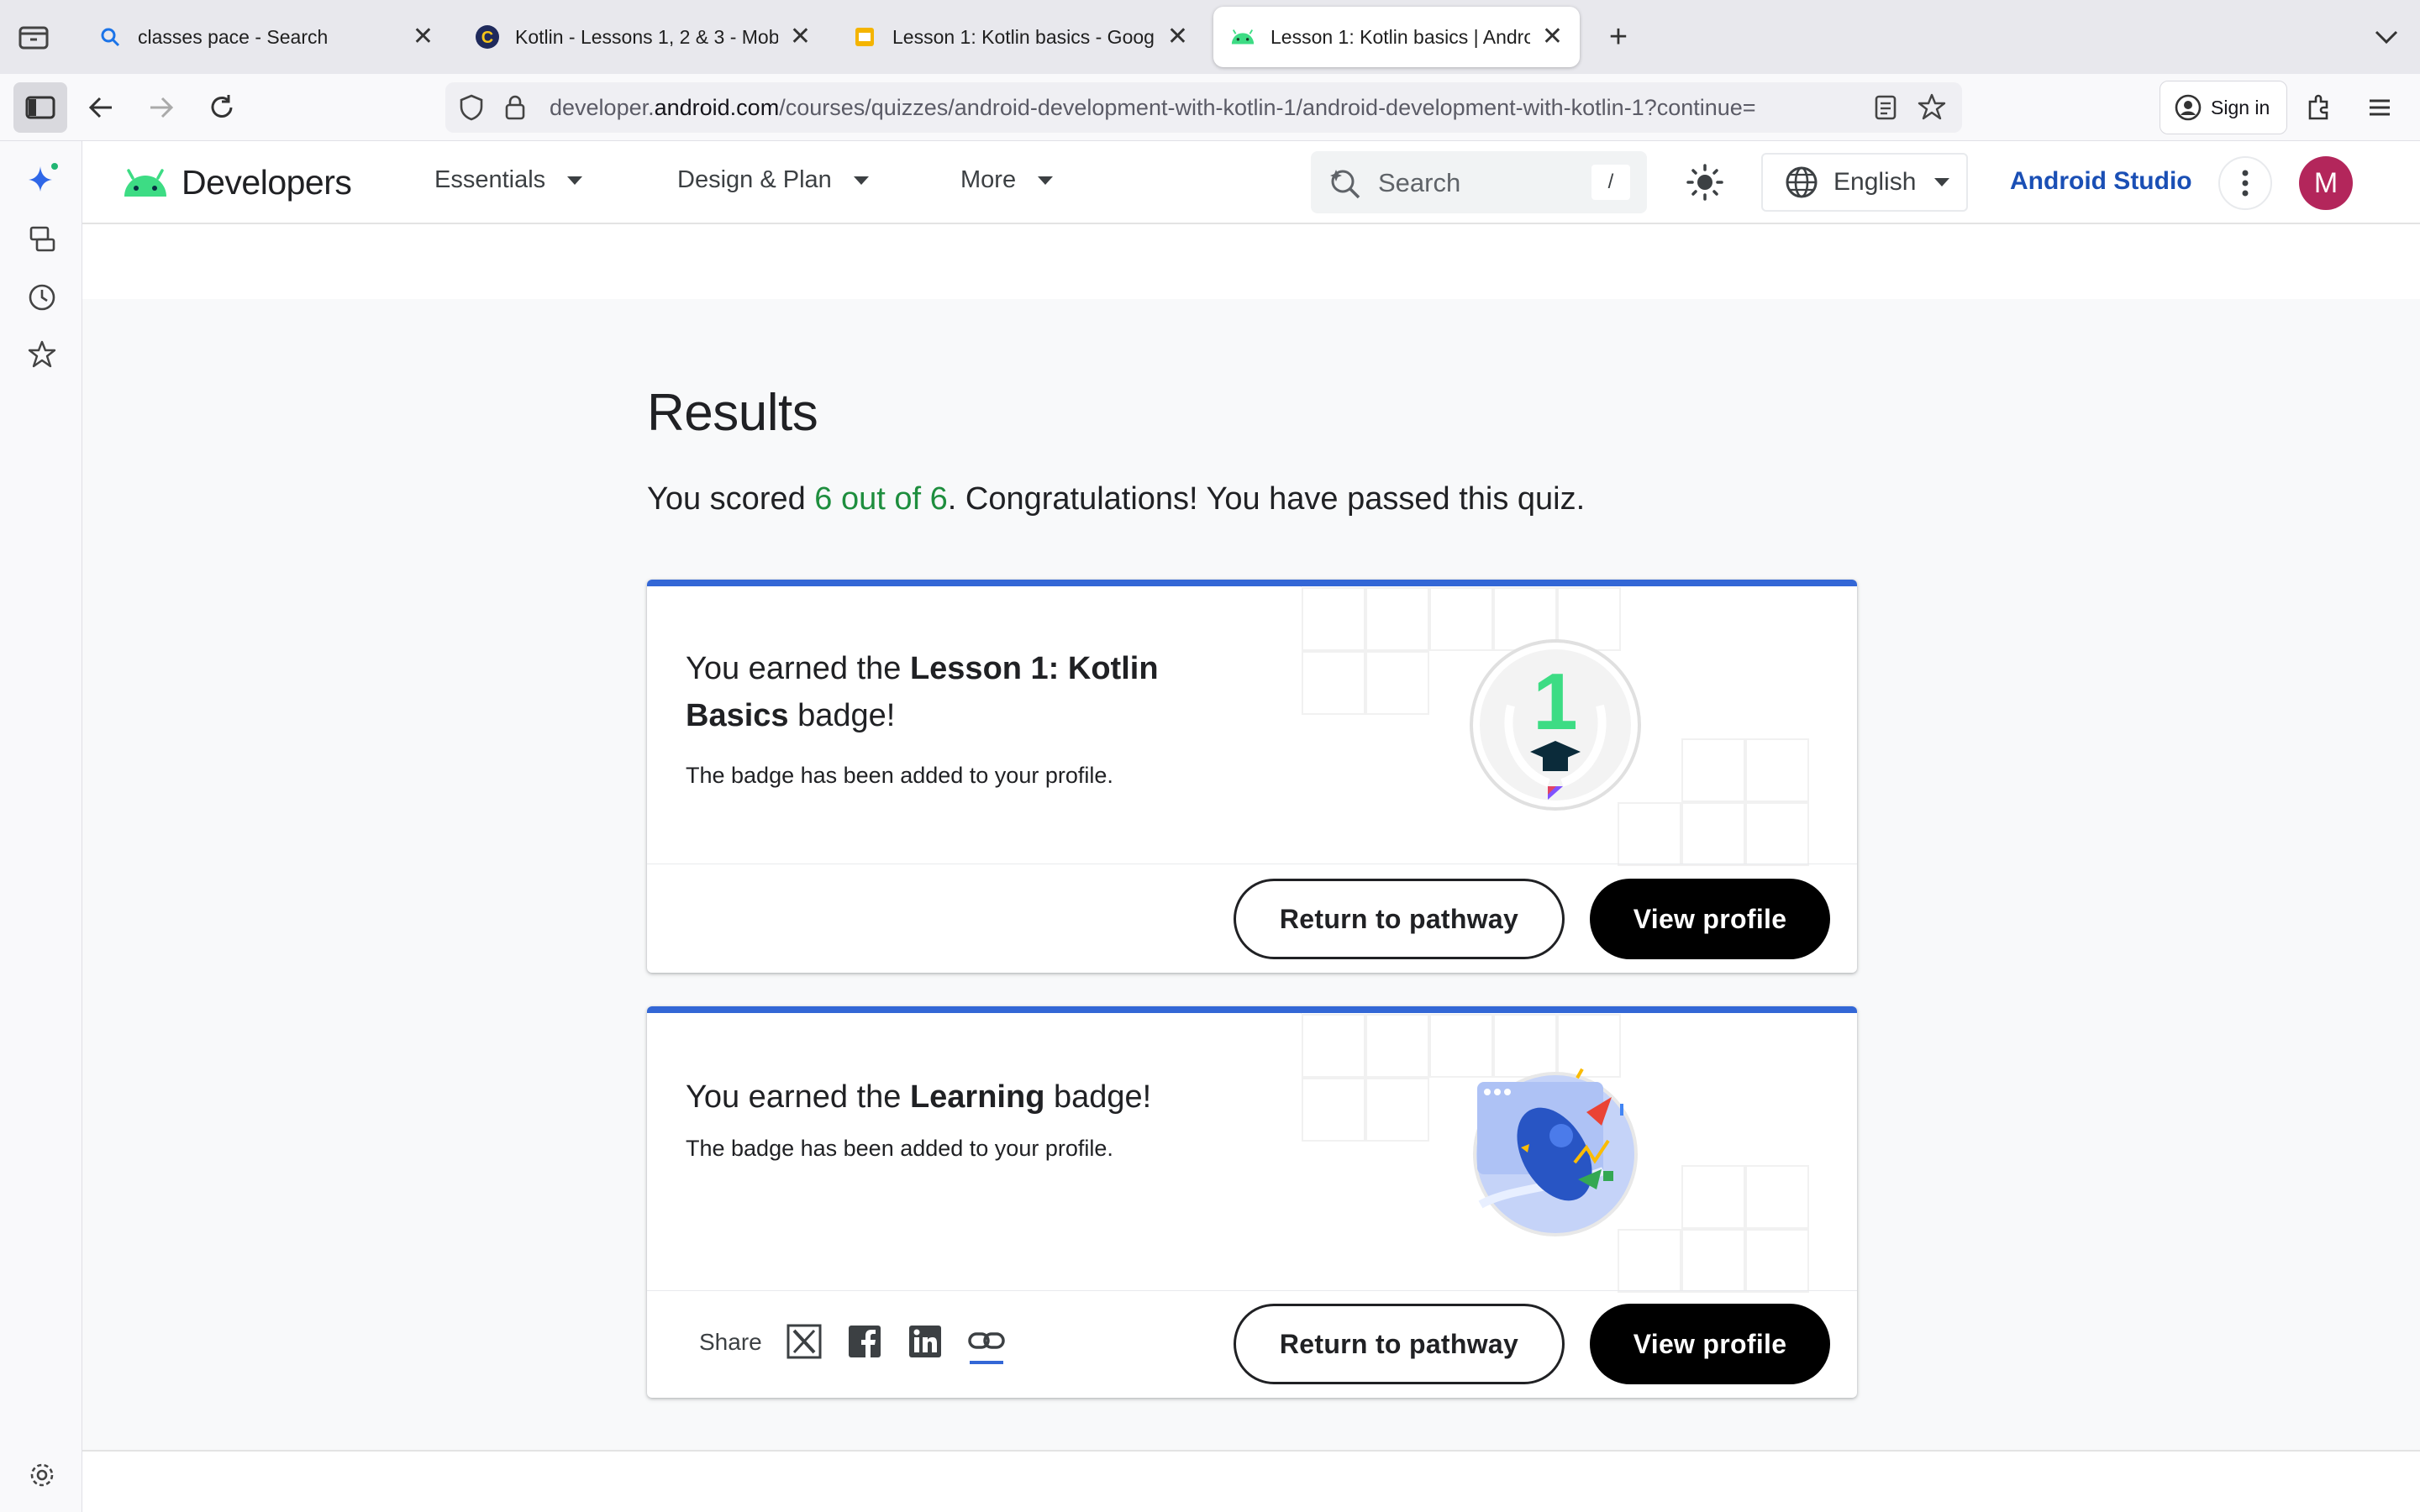 The width and height of the screenshot is (2420, 1512). Describe the element at coordinates (238, 182) in the screenshot. I see `android-developers-logo: Developers` at that location.